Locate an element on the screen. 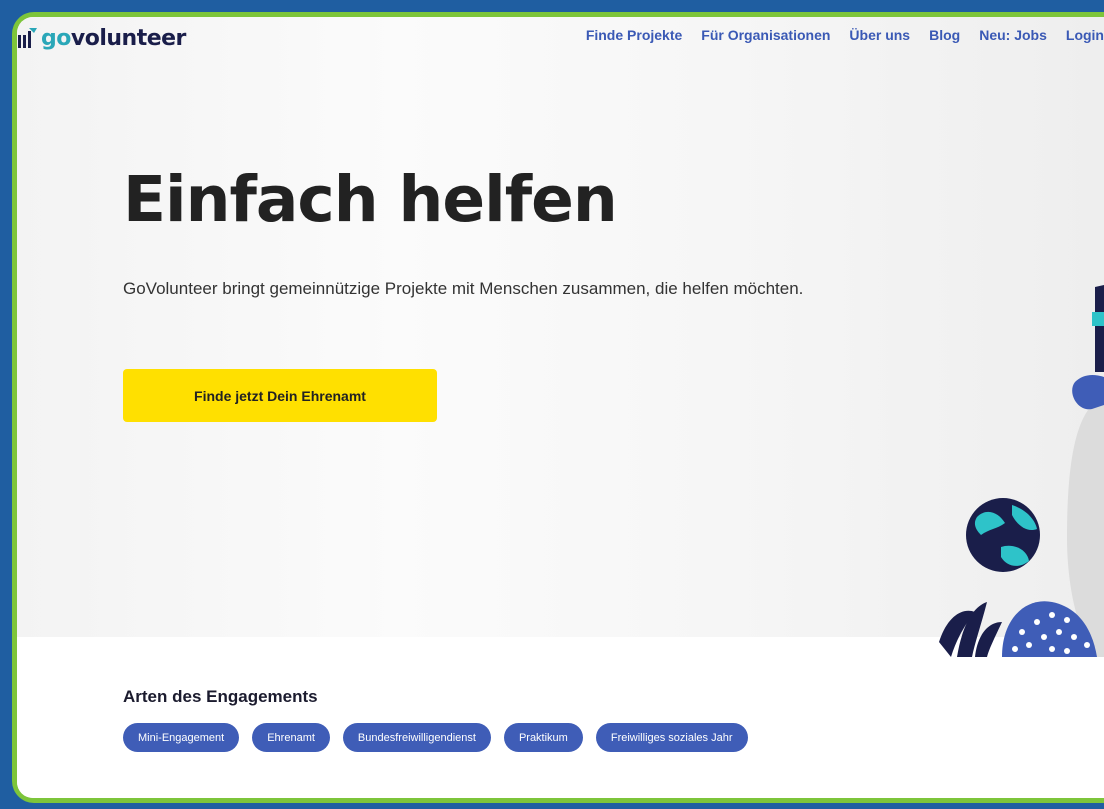  nav-jobs: Neu: Jobs is located at coordinates (1013, 35).